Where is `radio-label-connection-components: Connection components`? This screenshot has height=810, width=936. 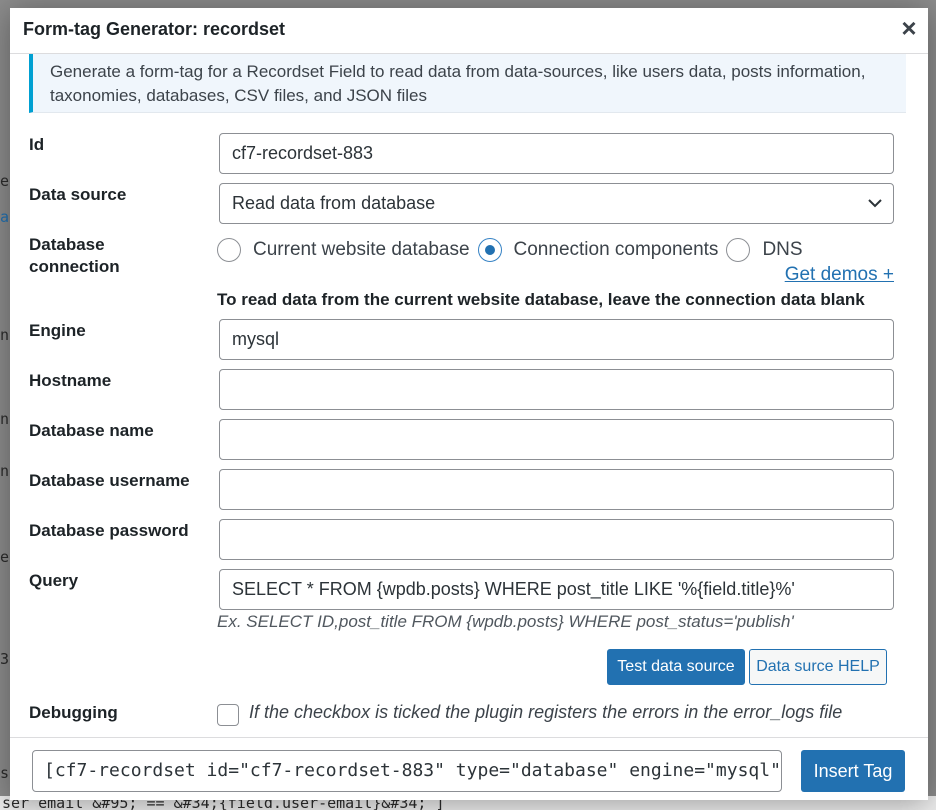 radio-label-connection-components: Connection components is located at coordinates (616, 249).